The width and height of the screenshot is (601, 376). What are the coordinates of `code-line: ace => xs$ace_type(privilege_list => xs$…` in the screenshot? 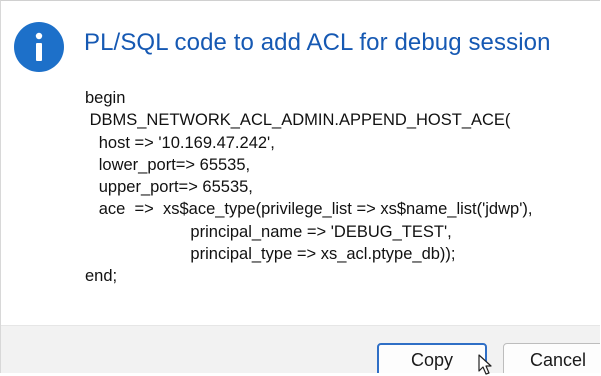 It's located at (309, 209).